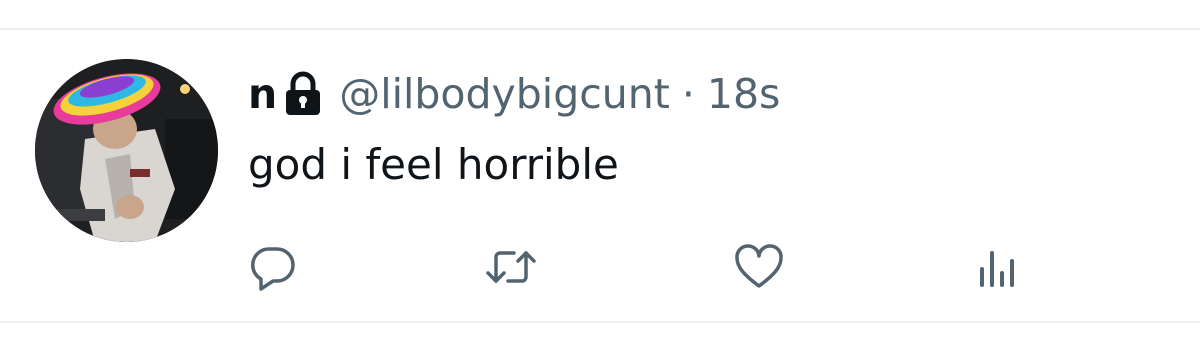 Image resolution: width=1200 pixels, height=344 pixels. What do you see at coordinates (303, 94) in the screenshot?
I see `lock-icon` at bounding box center [303, 94].